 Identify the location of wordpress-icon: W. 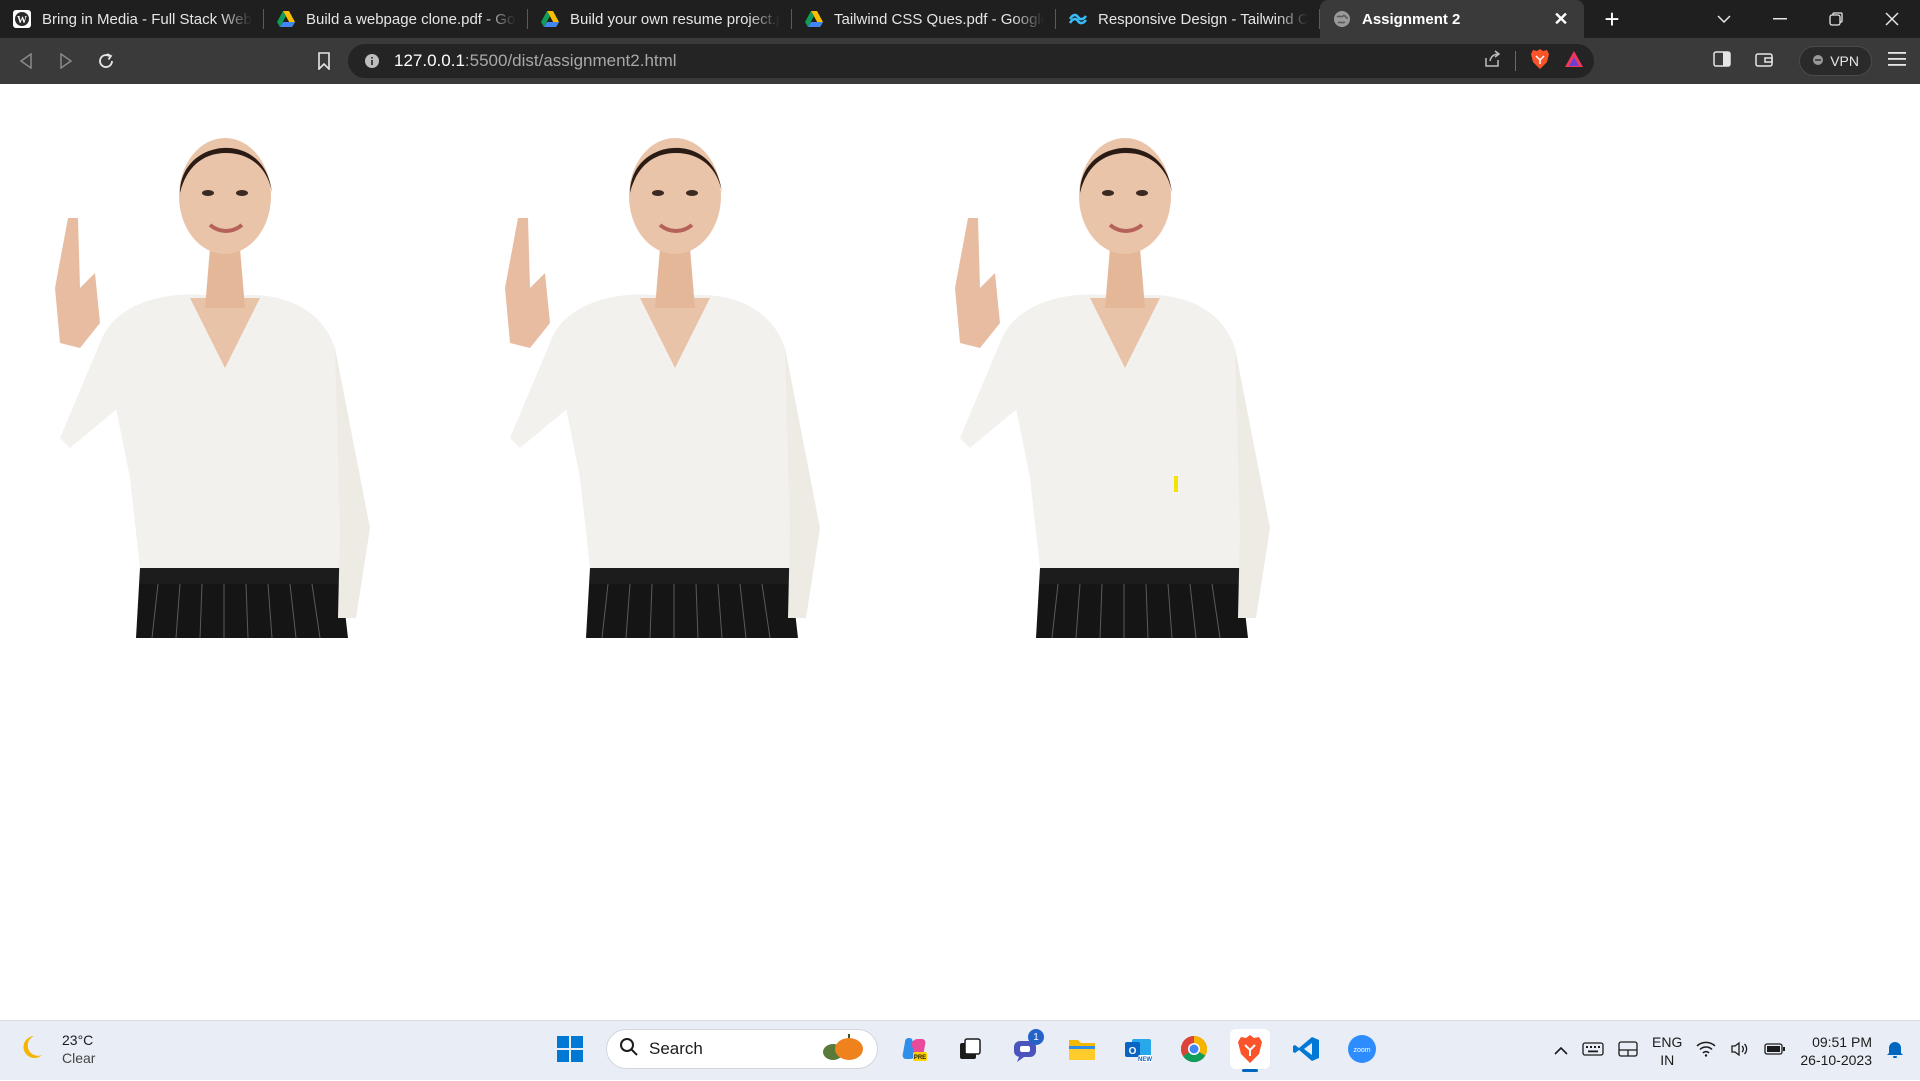
(22, 19).